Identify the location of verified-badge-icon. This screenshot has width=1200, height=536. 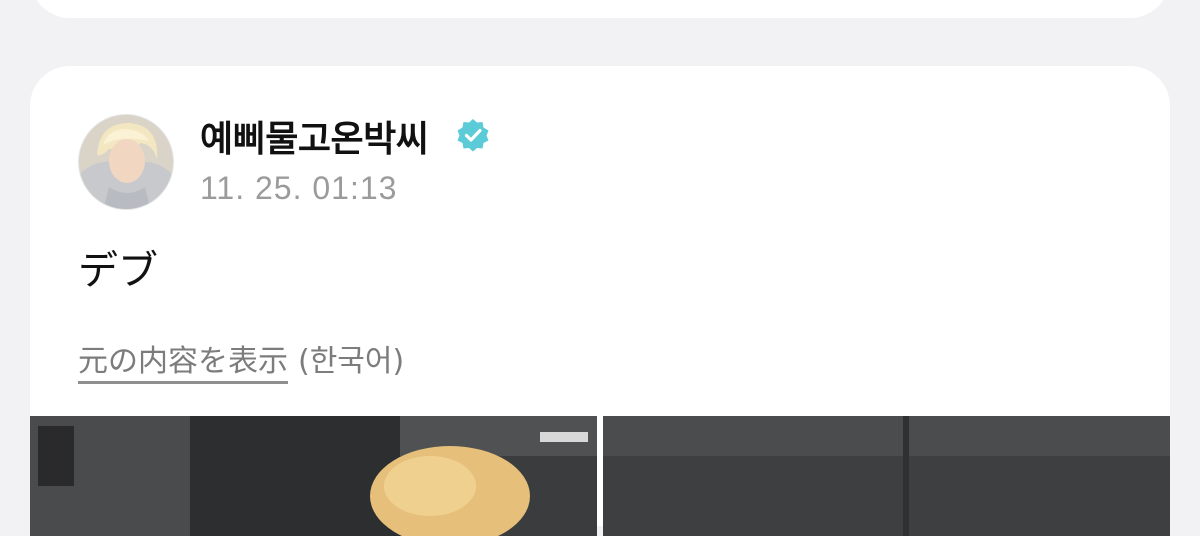
(473, 135).